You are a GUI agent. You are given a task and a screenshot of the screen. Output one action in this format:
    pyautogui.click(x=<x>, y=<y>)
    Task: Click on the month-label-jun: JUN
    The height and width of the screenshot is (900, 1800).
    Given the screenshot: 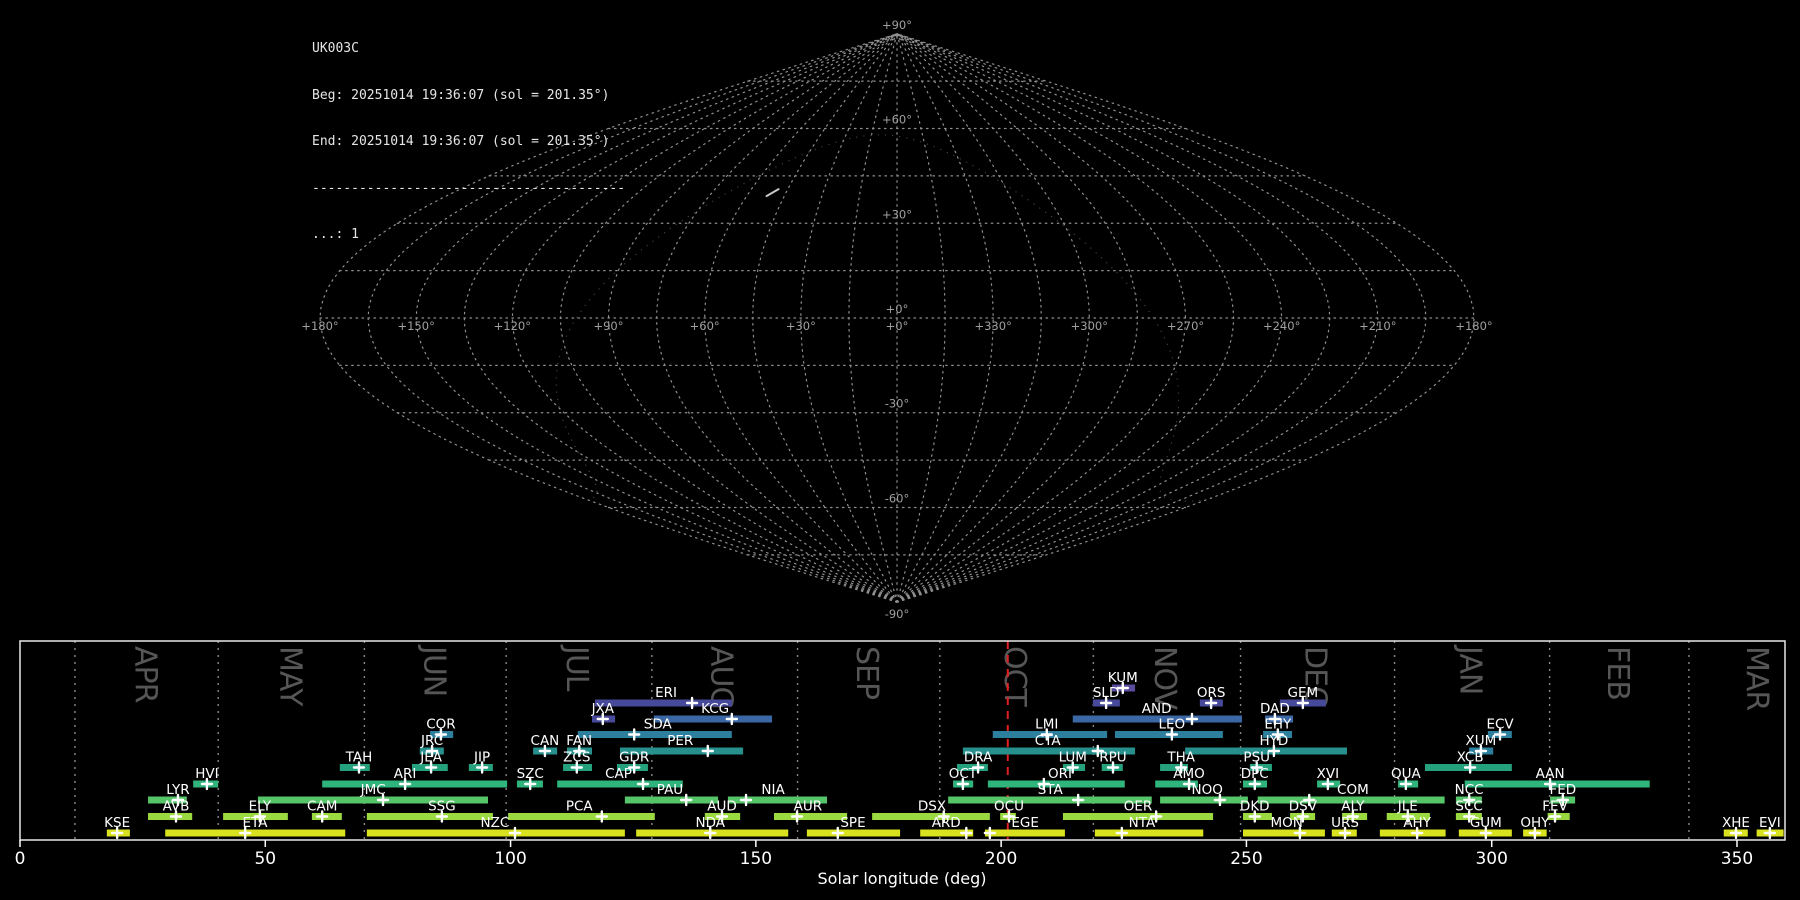 What is the action you would take?
    pyautogui.click(x=434, y=670)
    